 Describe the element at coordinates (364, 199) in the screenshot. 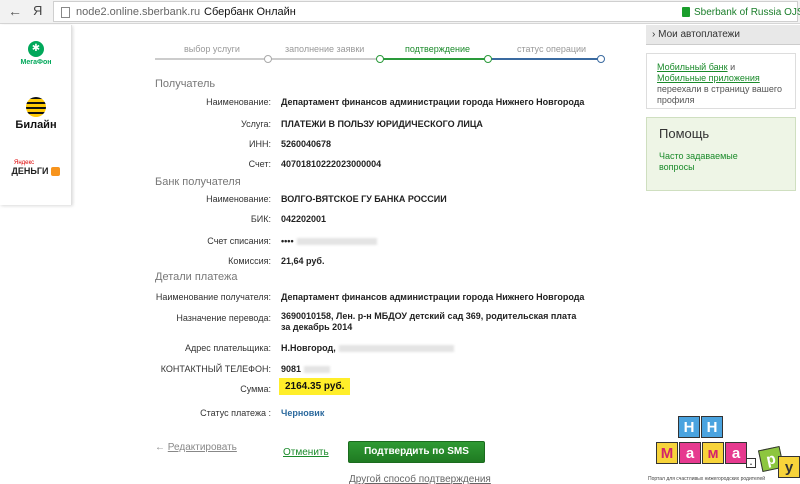

I see `bank-name-value: ВОЛГО-ВЯТСКОЕ ГУ БАНКА РОССИИ` at that location.